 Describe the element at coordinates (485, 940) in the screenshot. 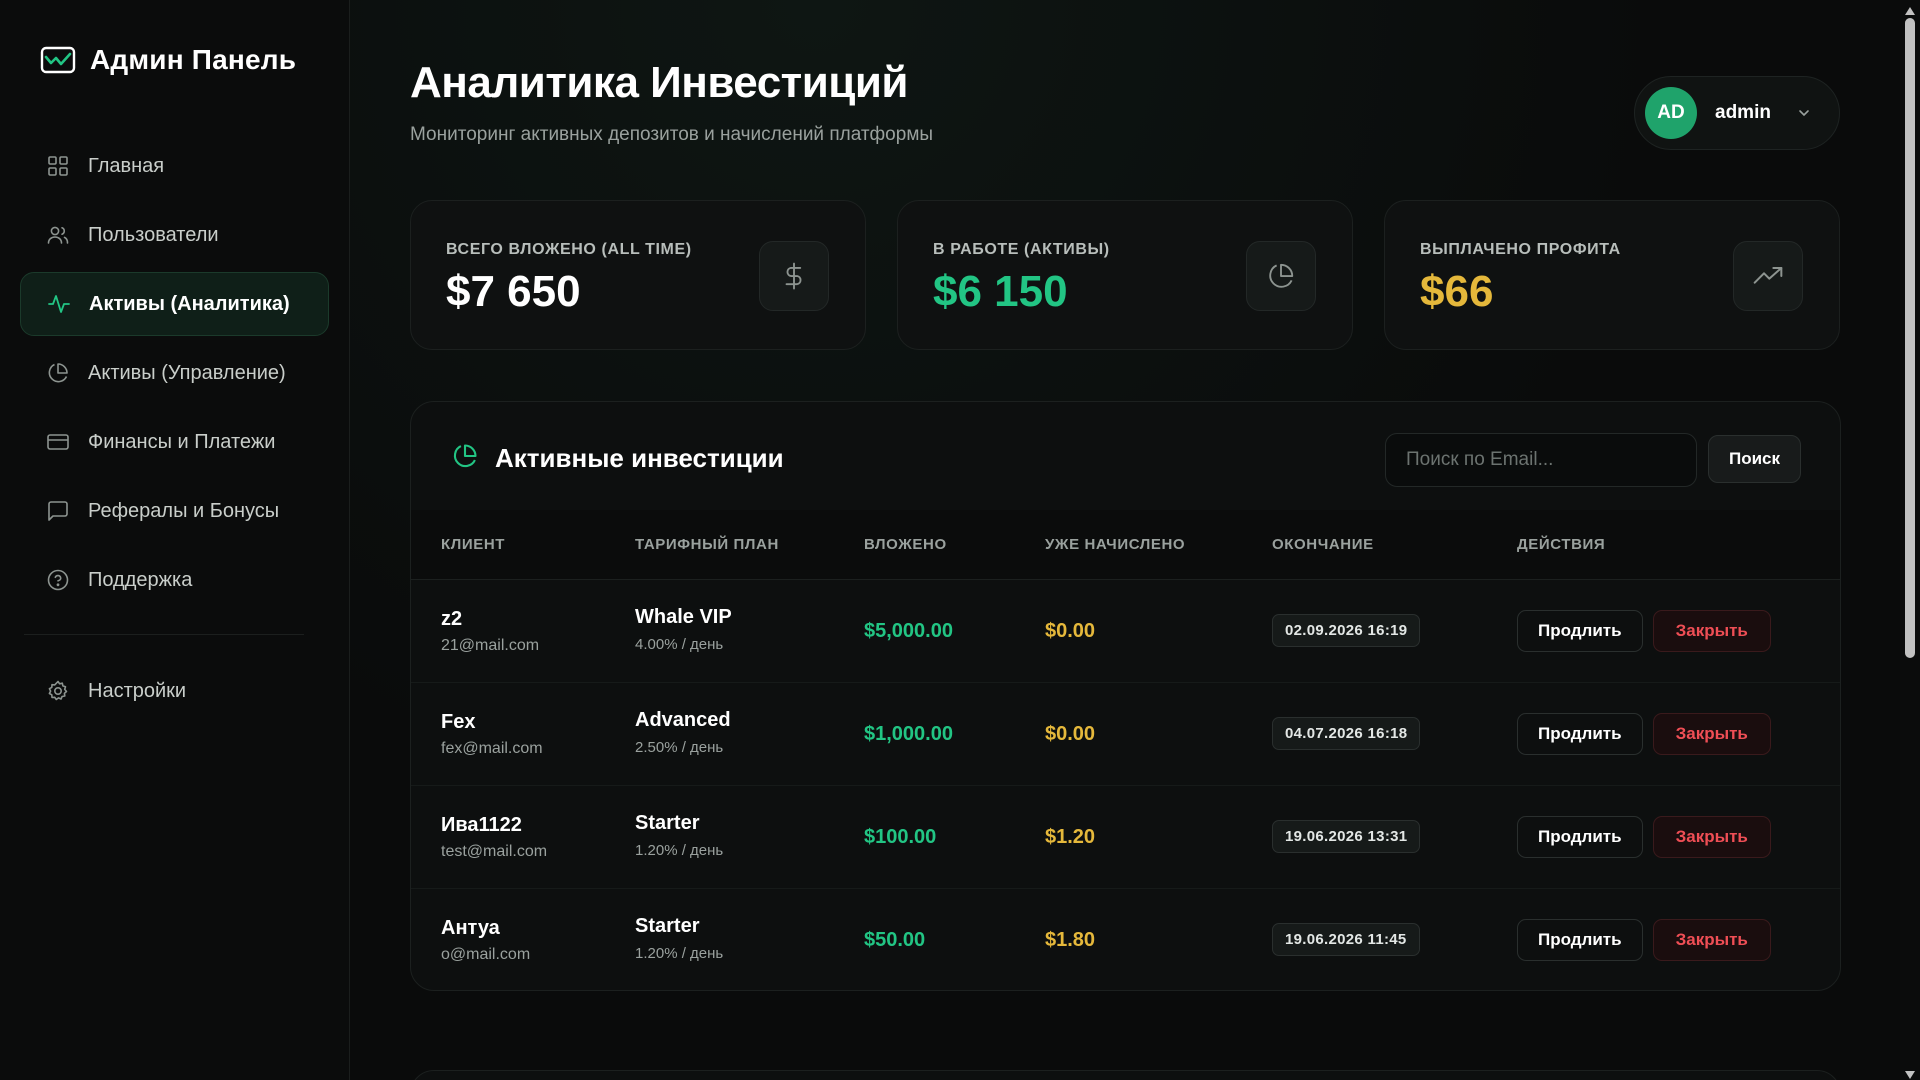

I see `client-cell: Антуа o@mail.com` at that location.